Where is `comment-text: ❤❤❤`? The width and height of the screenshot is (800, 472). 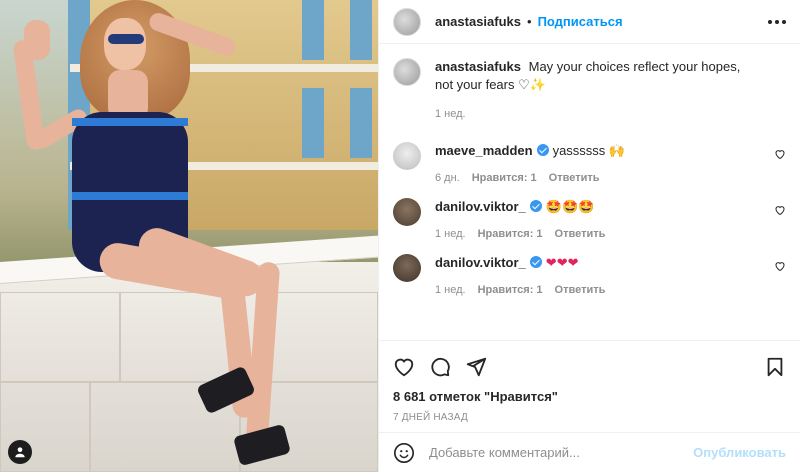
comment-text: ❤❤❤ is located at coordinates (562, 262).